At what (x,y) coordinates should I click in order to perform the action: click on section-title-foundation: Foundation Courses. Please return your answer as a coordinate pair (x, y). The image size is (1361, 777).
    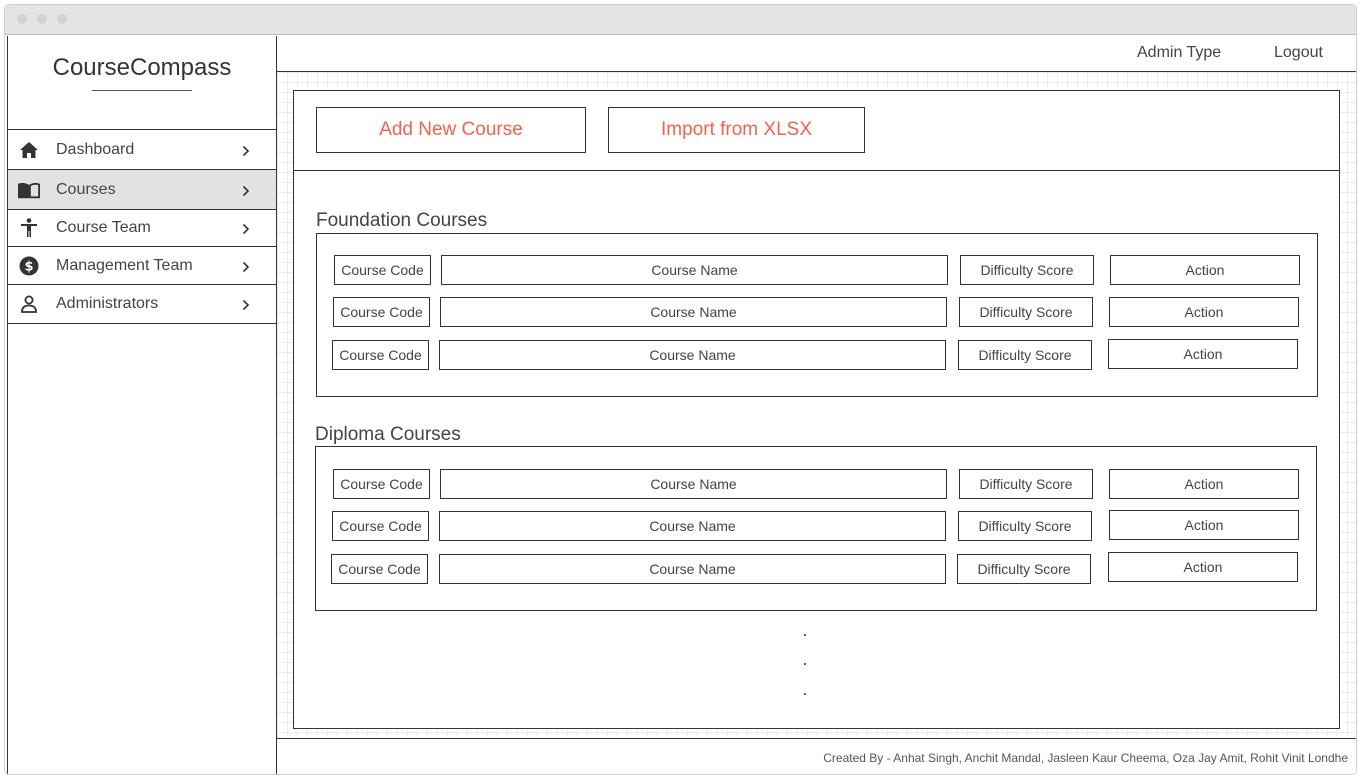
    Looking at the image, I should click on (402, 220).